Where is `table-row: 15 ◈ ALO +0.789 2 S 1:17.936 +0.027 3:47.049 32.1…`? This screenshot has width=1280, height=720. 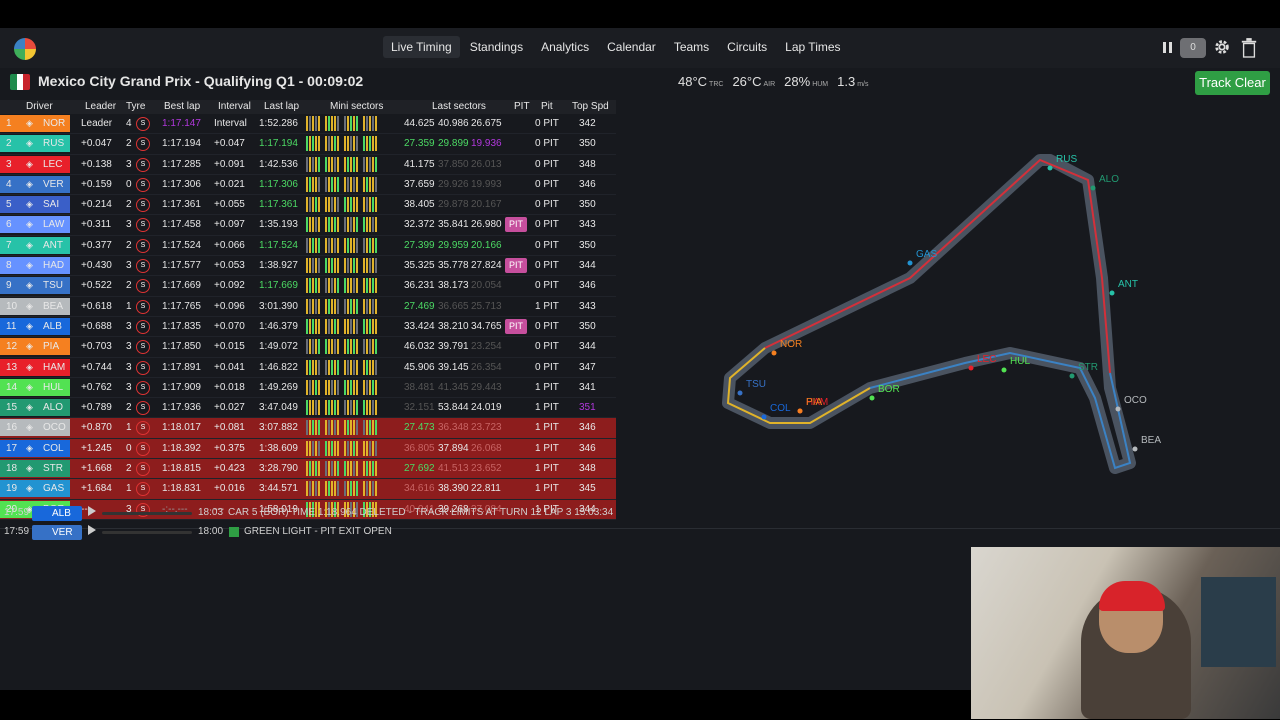
table-row: 15 ◈ ALO +0.789 2 S 1:17.936 +0.027 3:47.049 32.1… is located at coordinates (308, 408).